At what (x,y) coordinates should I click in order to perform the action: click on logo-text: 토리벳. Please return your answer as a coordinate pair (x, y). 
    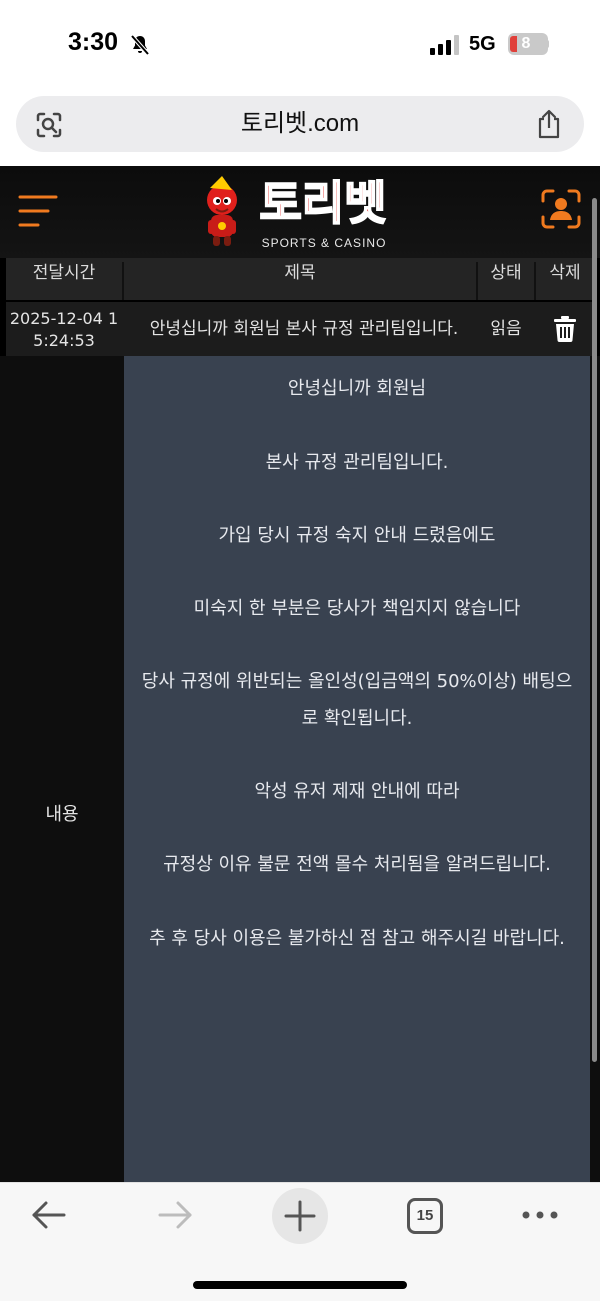
    Looking at the image, I should click on (323, 203).